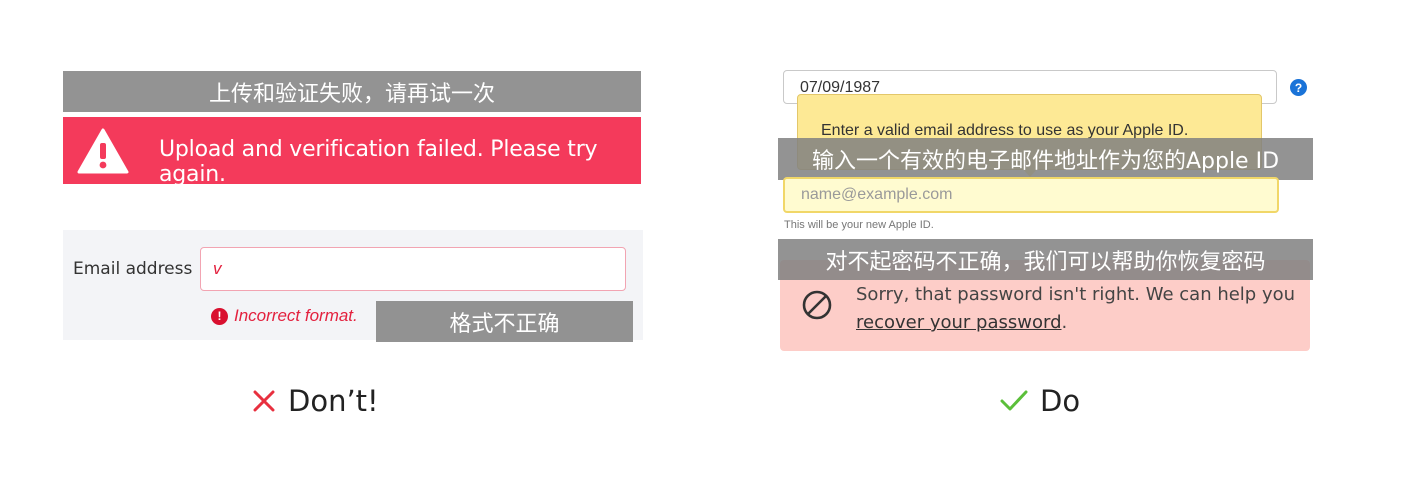  What do you see at coordinates (1031, 195) in the screenshot?
I see `apple-id-email-input: name@example.com` at bounding box center [1031, 195].